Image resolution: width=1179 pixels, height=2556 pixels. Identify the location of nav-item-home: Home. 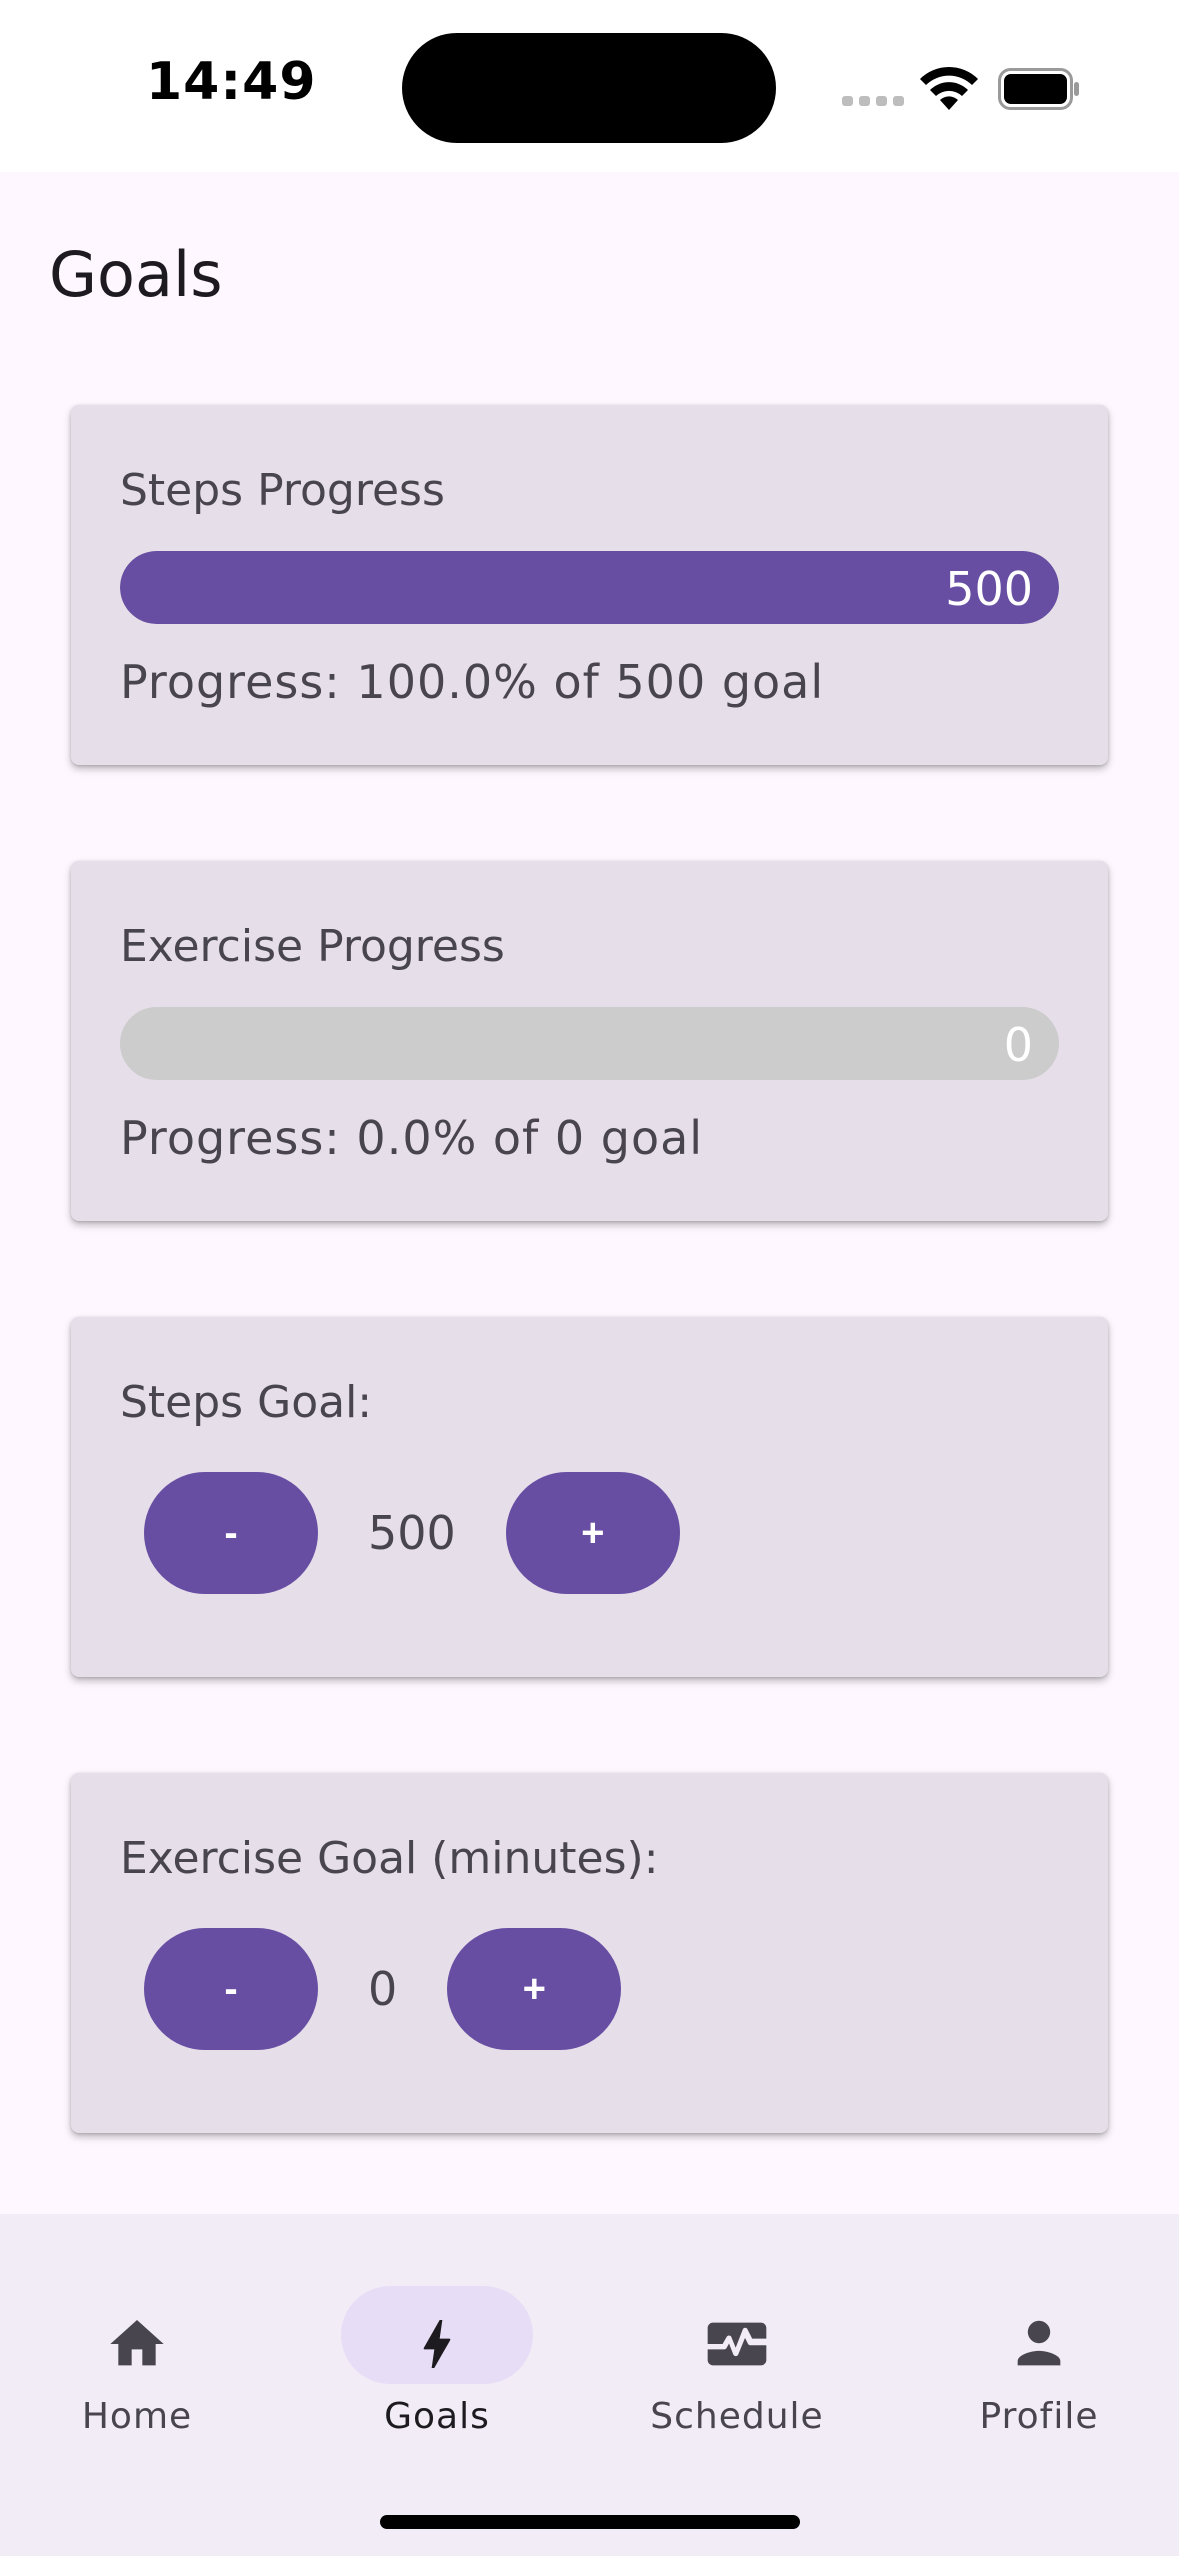
(137, 2345).